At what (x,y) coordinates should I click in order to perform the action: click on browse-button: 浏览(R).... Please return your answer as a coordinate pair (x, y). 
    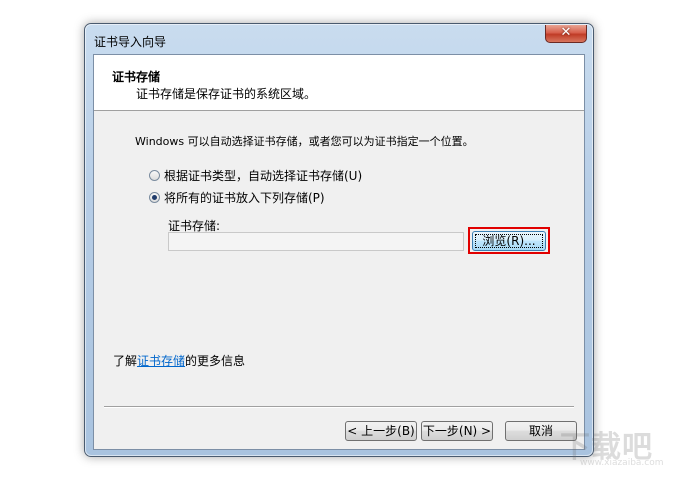
    Looking at the image, I should click on (509, 241).